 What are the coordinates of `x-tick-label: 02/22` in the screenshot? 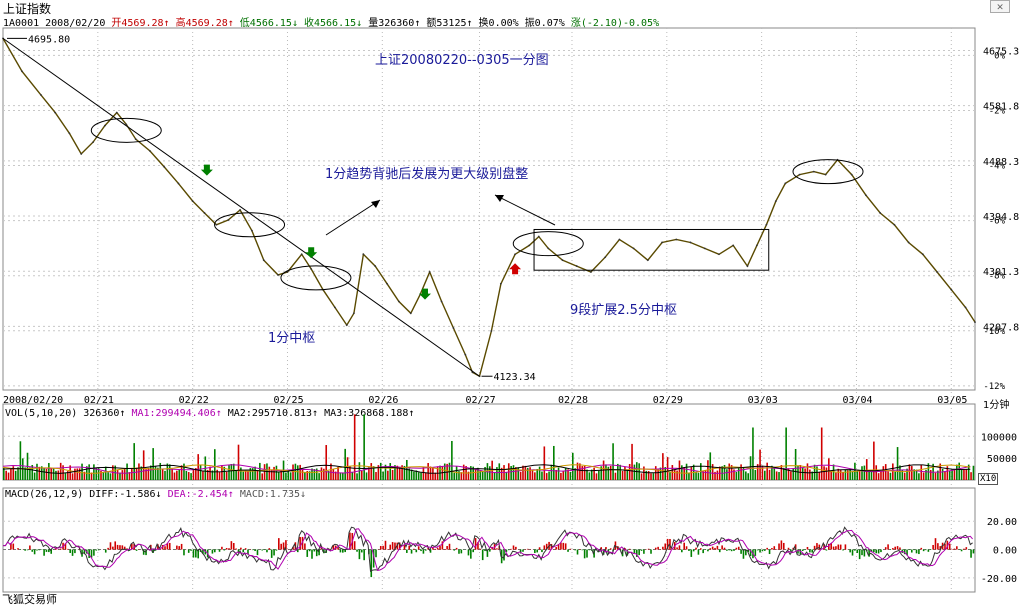 It's located at (194, 400).